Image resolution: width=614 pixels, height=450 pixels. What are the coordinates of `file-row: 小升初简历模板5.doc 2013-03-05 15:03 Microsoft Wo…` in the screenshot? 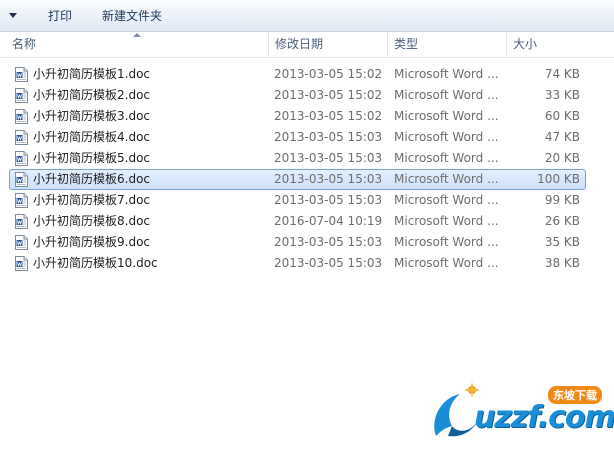 It's located at (307, 158).